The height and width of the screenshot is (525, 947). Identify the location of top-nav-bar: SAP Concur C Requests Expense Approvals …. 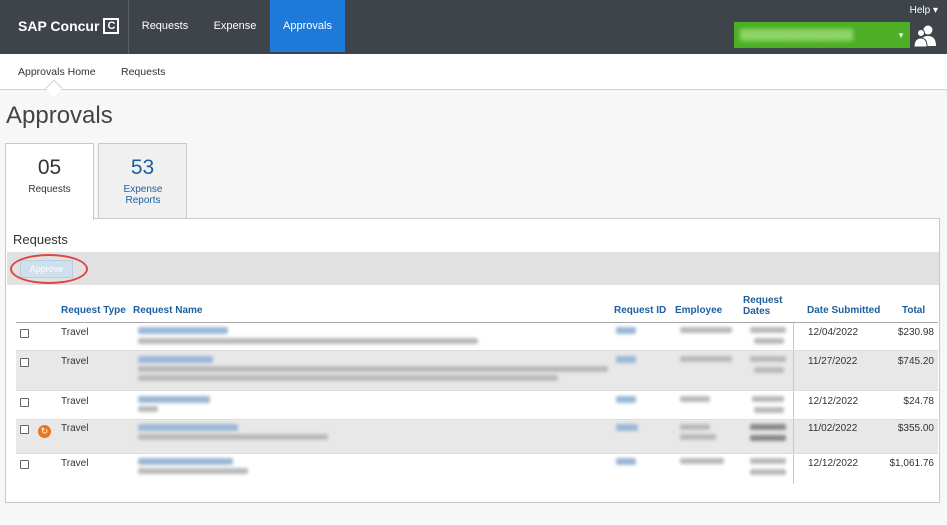
(473, 27).